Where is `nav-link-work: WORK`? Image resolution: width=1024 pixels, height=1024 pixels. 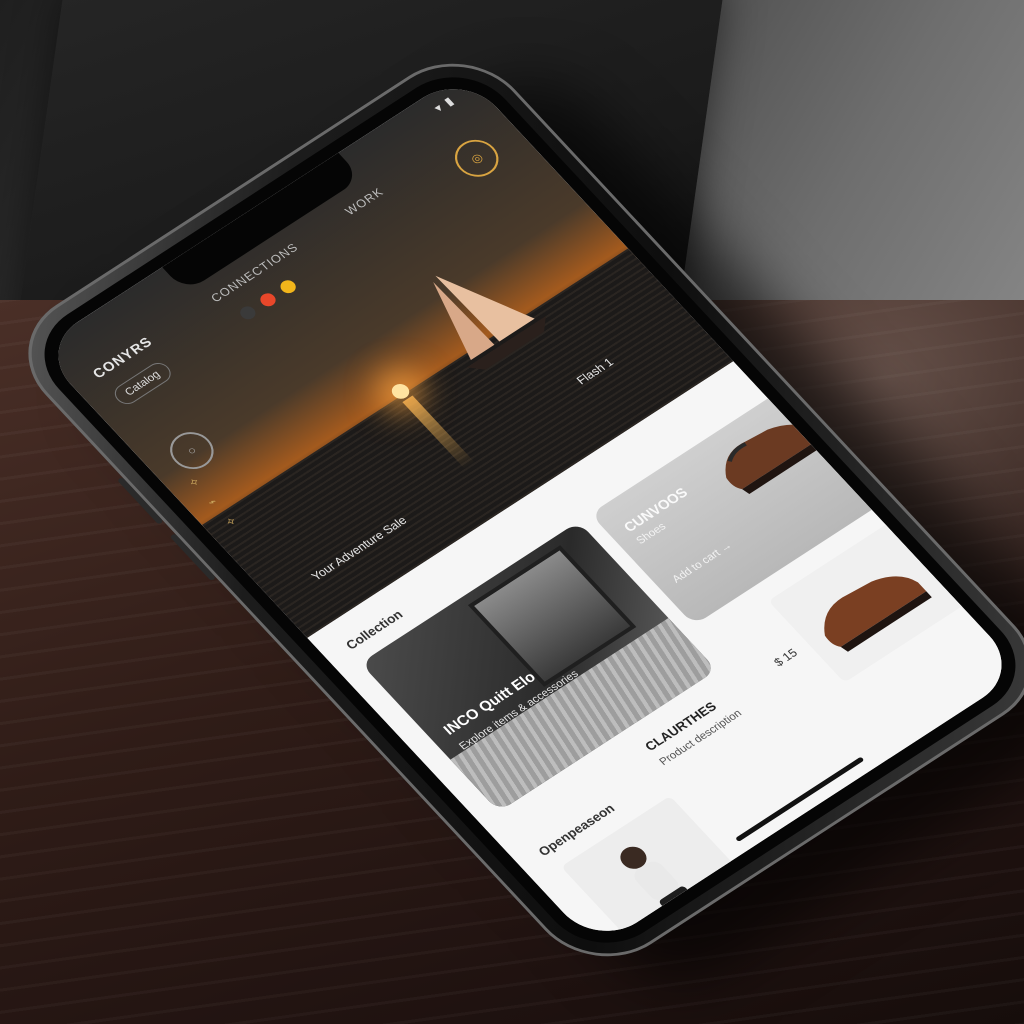
nav-link-work: WORK is located at coordinates (364, 201).